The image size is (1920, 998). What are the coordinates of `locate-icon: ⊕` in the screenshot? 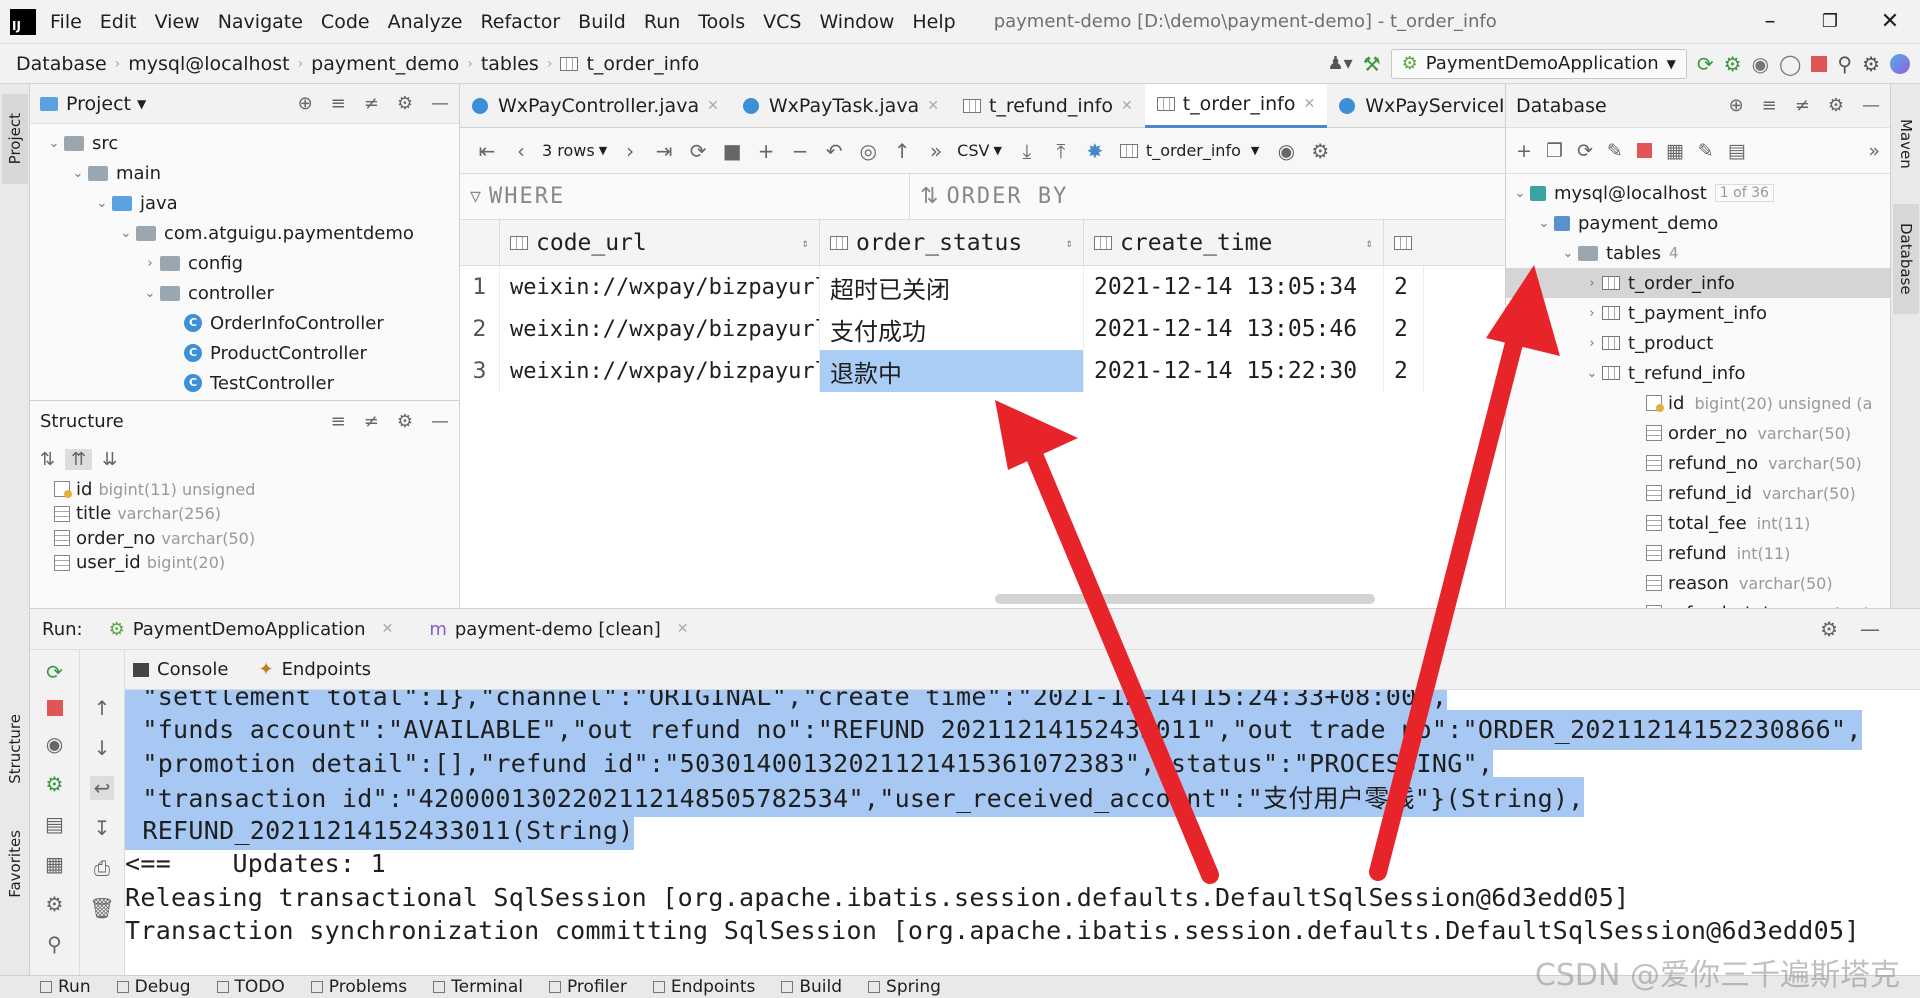 It's located at (305, 103).